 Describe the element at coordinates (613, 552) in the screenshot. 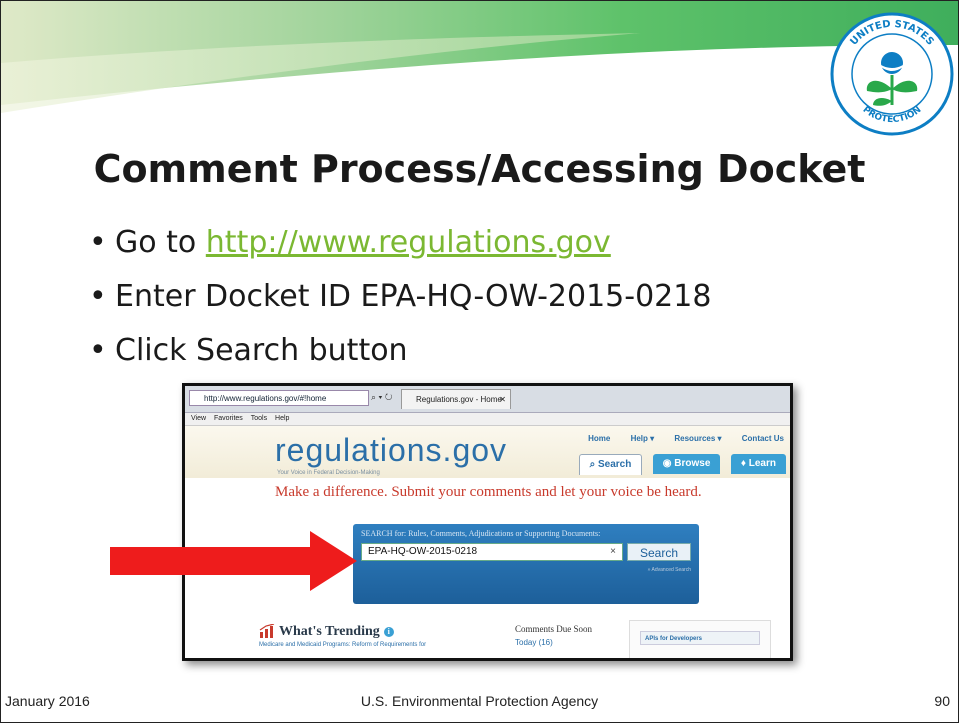

I see `clear-icon: ×` at that location.